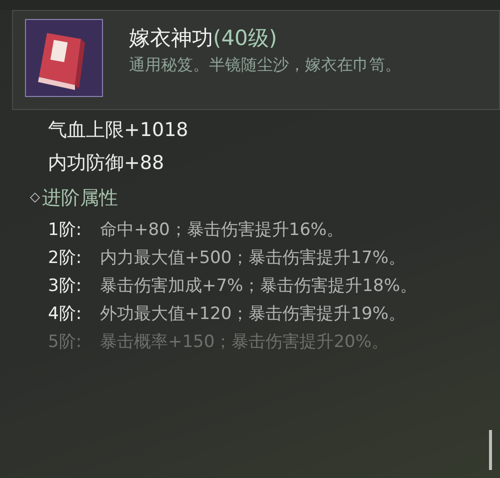 The width and height of the screenshot is (500, 478). I want to click on tier-text: 暴击概率+150；暴击伤害提升20%。, so click(245, 342).